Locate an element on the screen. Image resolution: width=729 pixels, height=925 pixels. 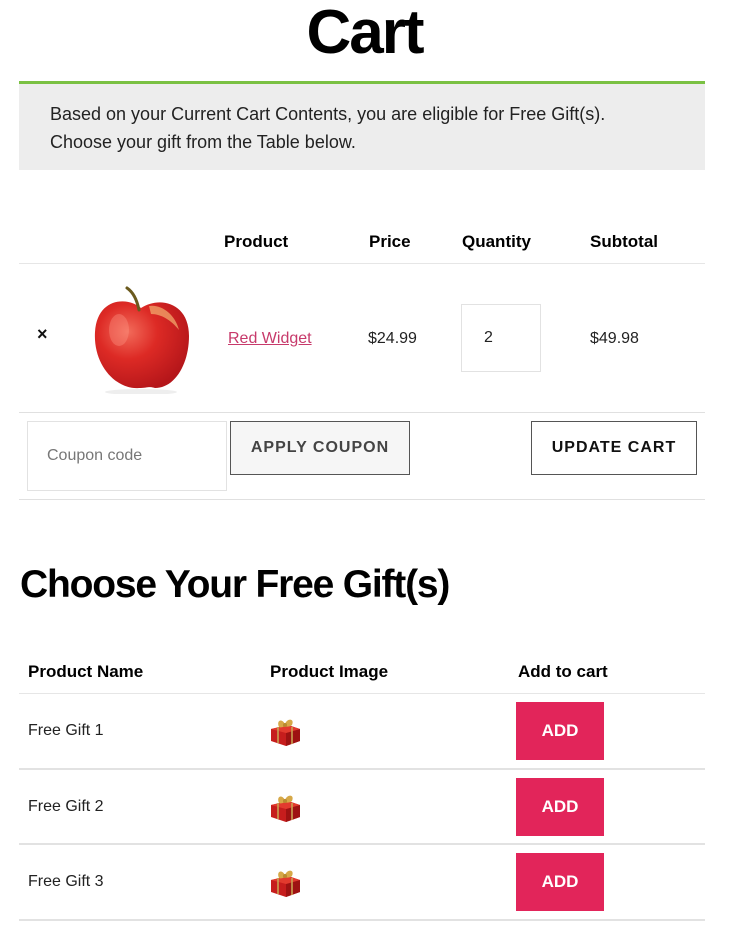
item-price: $24.99 is located at coordinates (392, 338).